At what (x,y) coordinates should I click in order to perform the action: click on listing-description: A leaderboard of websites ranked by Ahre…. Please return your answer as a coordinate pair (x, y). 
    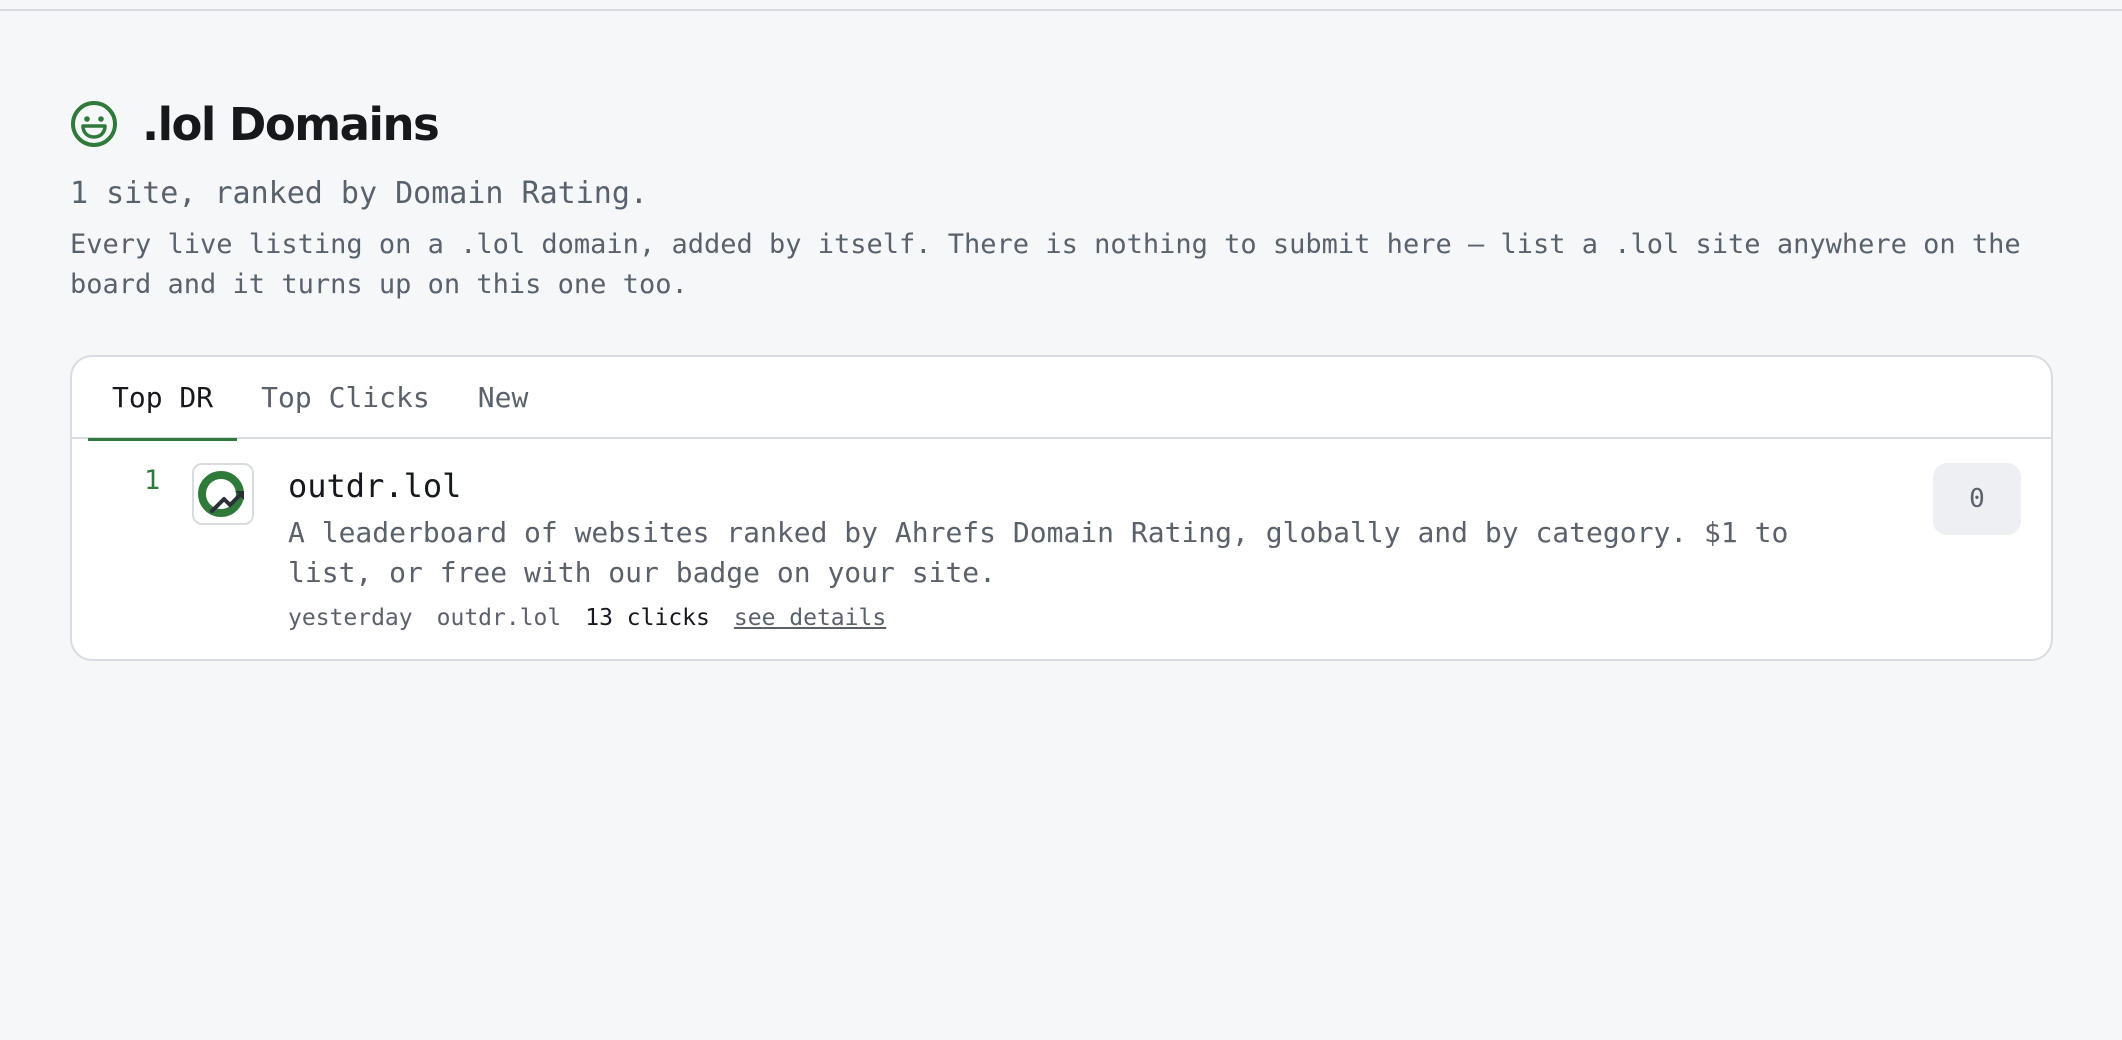
    Looking at the image, I should click on (1038, 552).